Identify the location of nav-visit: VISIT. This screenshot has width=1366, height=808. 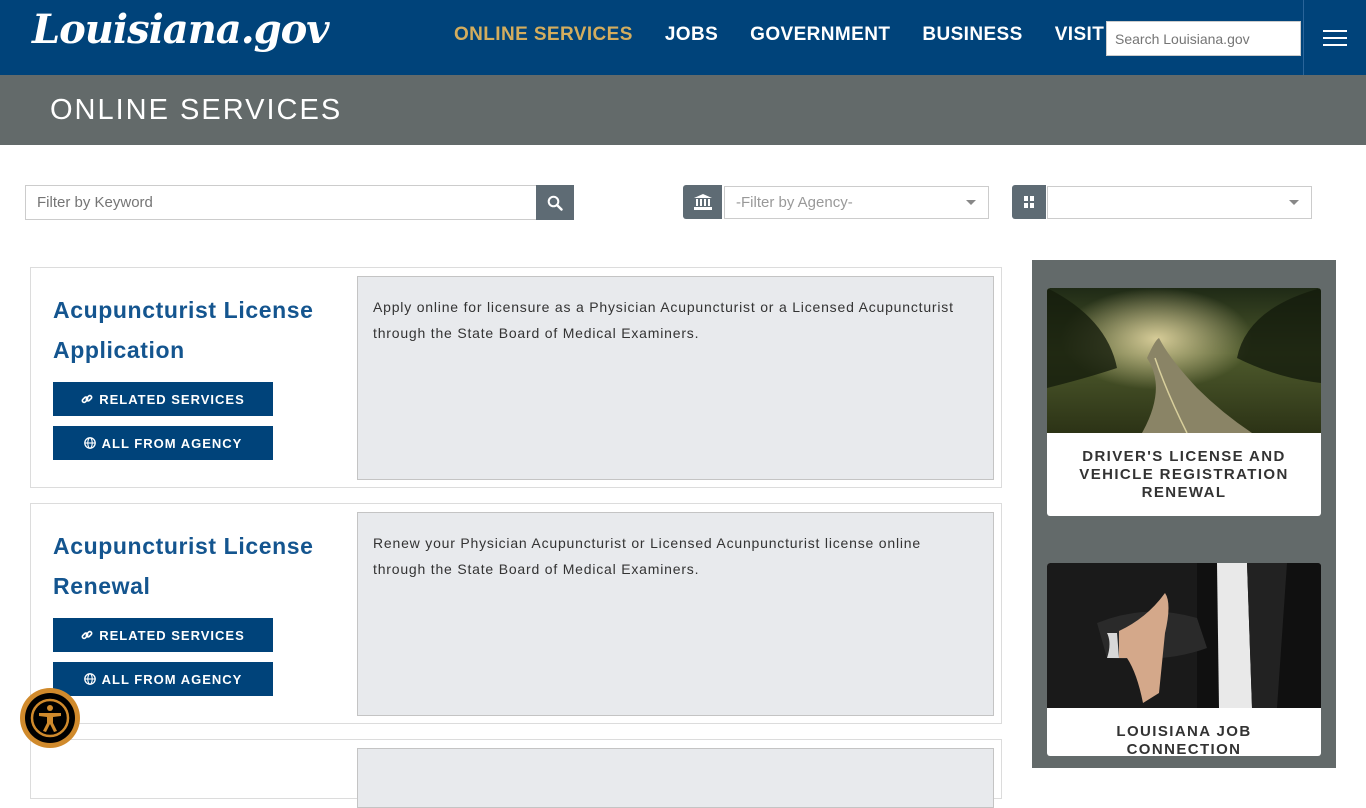
(1080, 35).